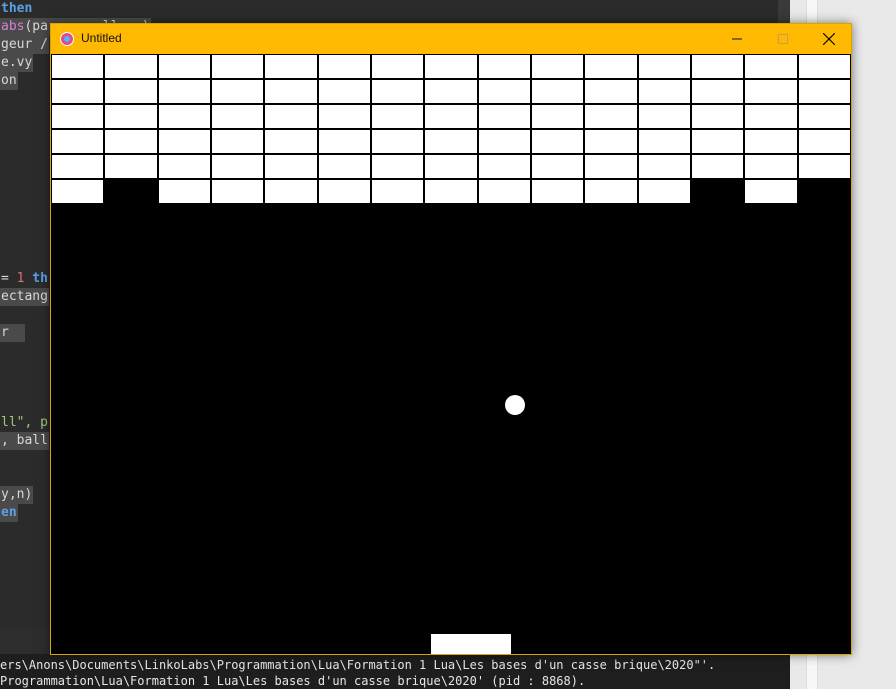 This screenshot has height=689, width=896. I want to click on code-line: then, so click(16, 9).